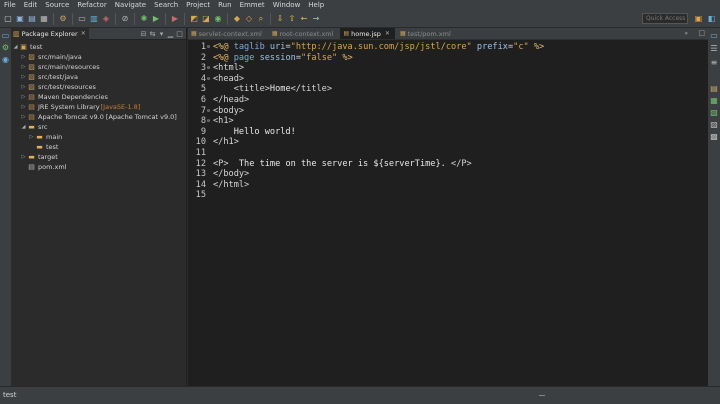 This screenshot has height=404, width=720. I want to click on menu-navigate: Navigate, so click(130, 5).